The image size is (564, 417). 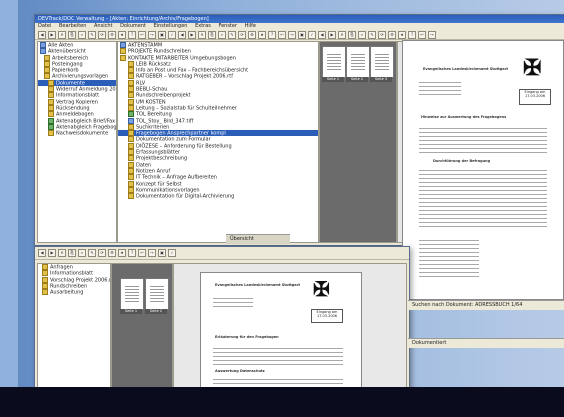 What do you see at coordinates (262, 34) in the screenshot?
I see `toolbar-button-23: ★` at bounding box center [262, 34].